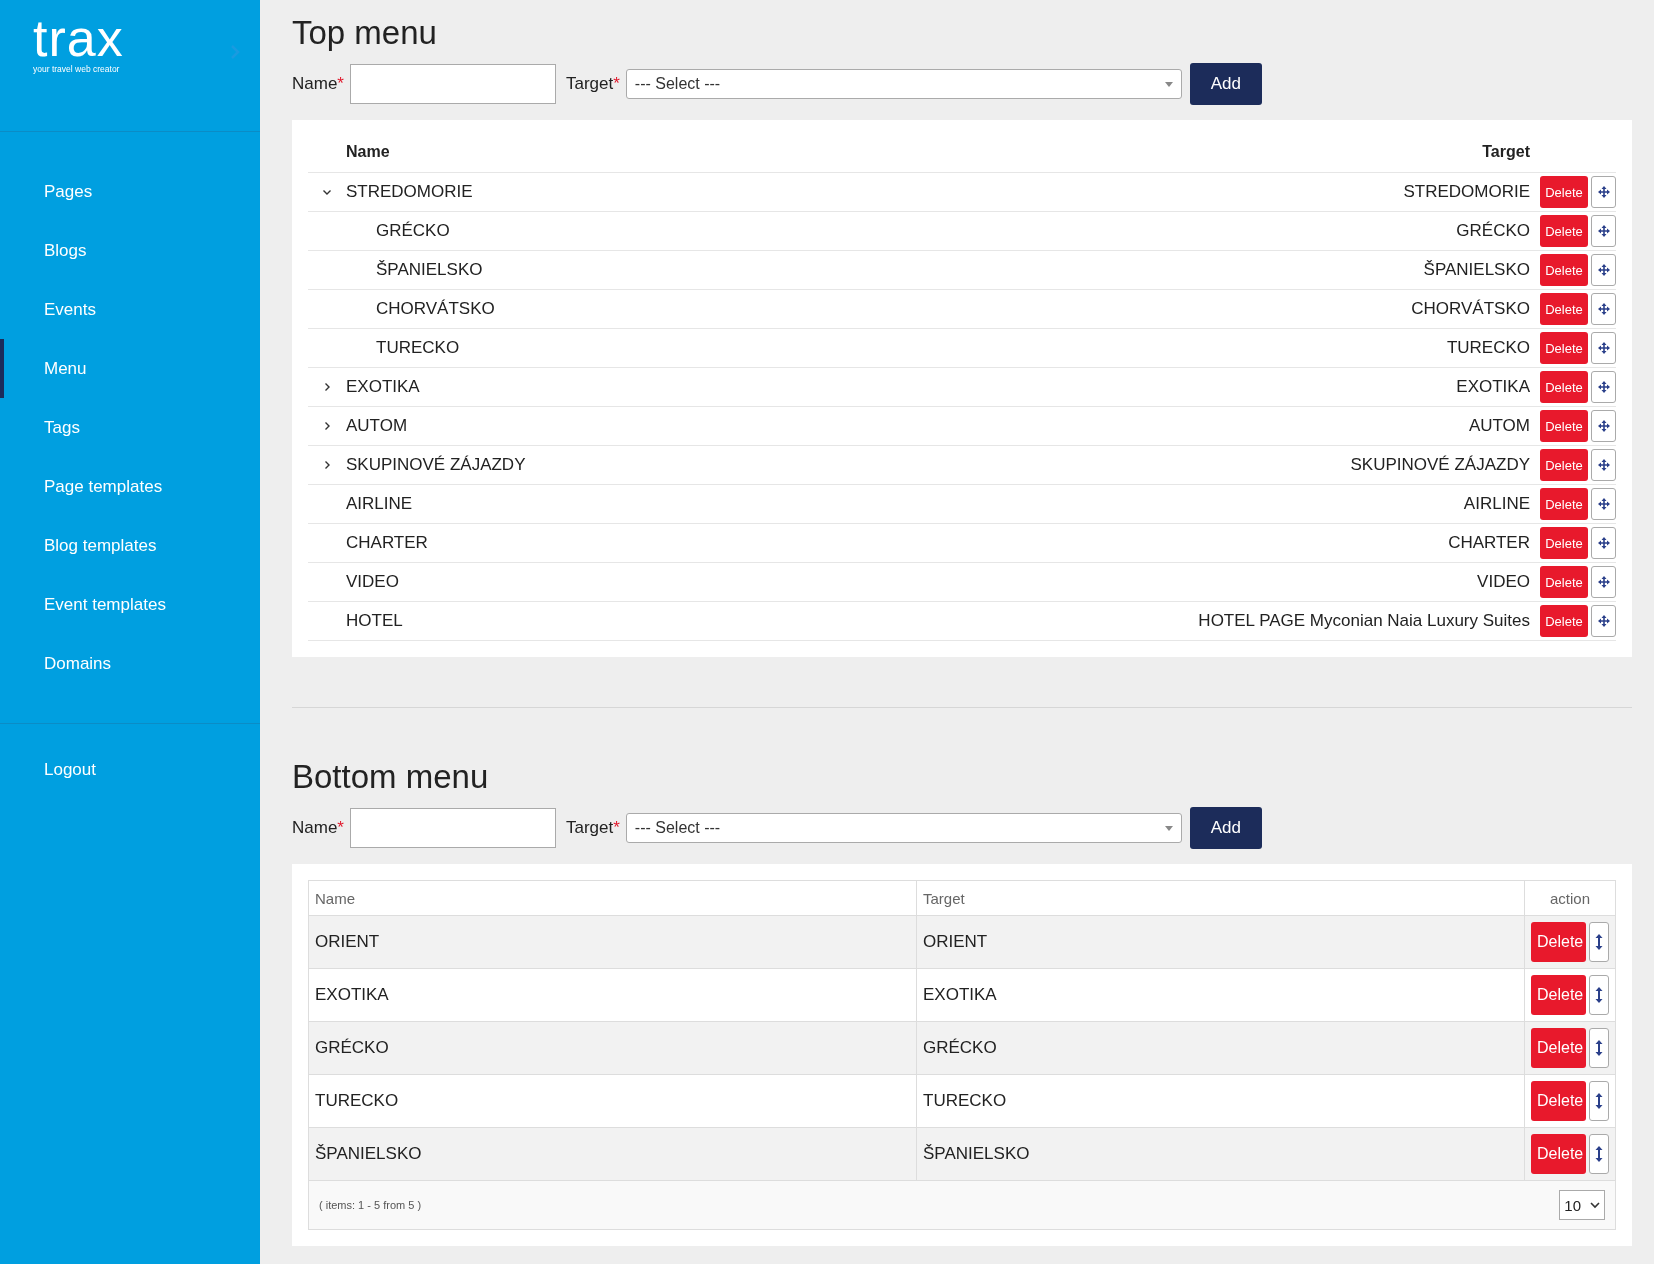  What do you see at coordinates (380, 504) in the screenshot?
I see `menu-item-name: AIRLINE` at bounding box center [380, 504].